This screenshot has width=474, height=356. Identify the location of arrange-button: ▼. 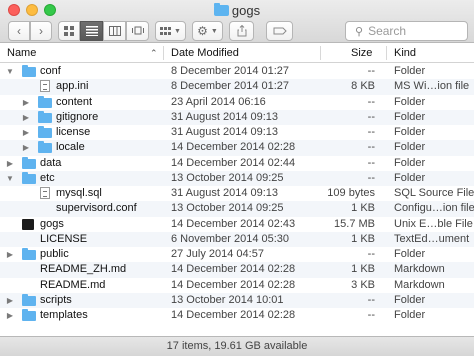
(170, 31).